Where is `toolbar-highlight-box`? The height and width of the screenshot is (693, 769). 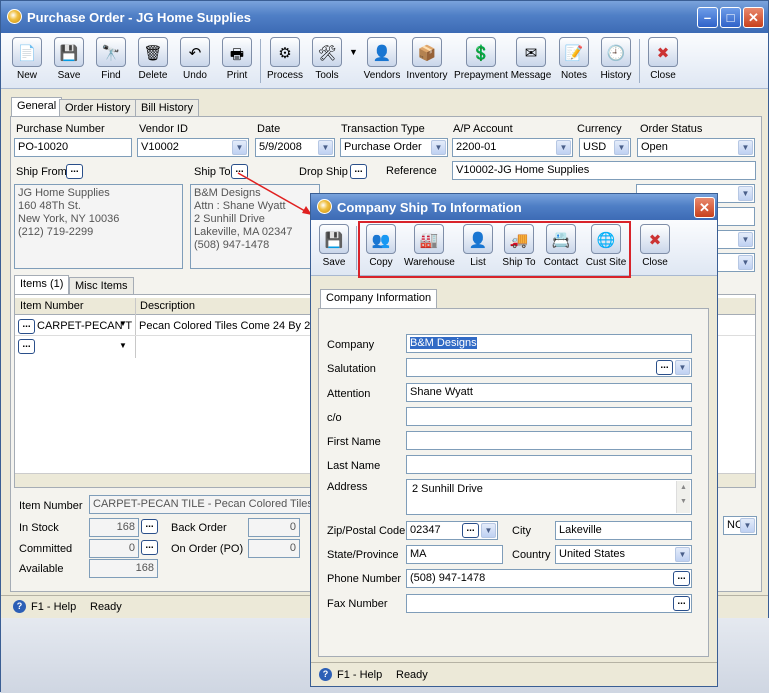
toolbar-highlight-box is located at coordinates (494, 249).